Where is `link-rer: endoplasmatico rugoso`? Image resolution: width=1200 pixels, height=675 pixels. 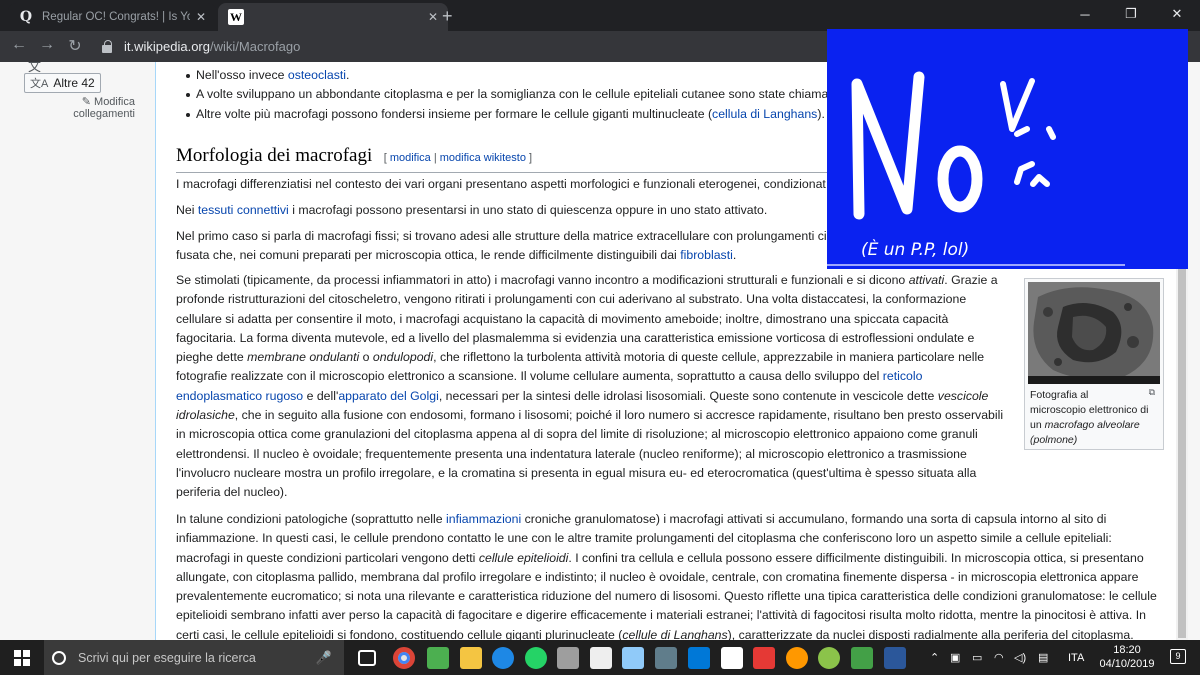 link-rer: endoplasmatico rugoso is located at coordinates (239, 396).